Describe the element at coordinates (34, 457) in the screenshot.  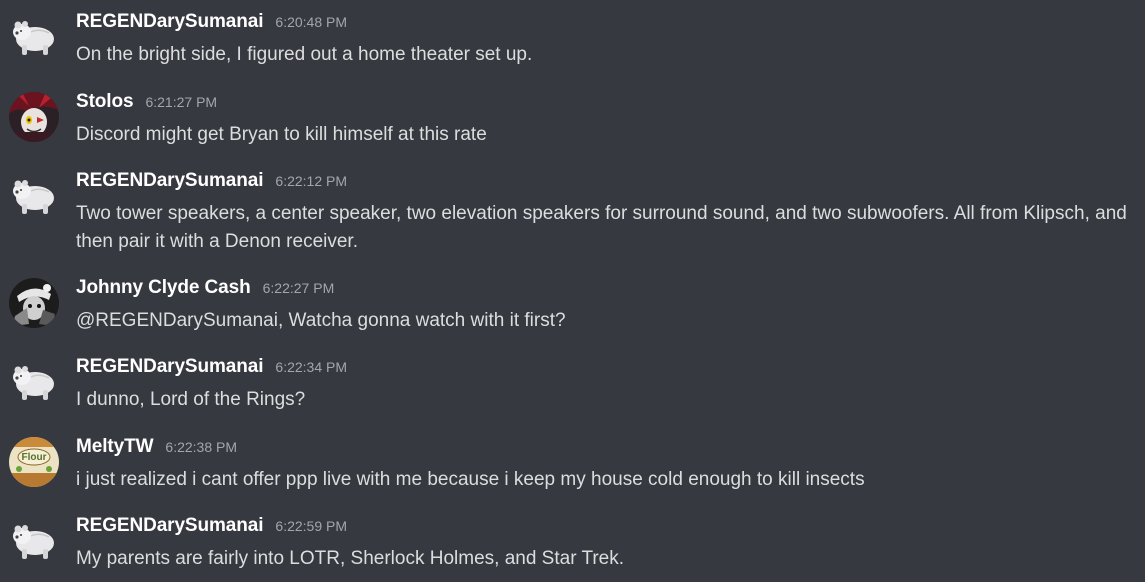
I see `flour-label: Flour` at that location.